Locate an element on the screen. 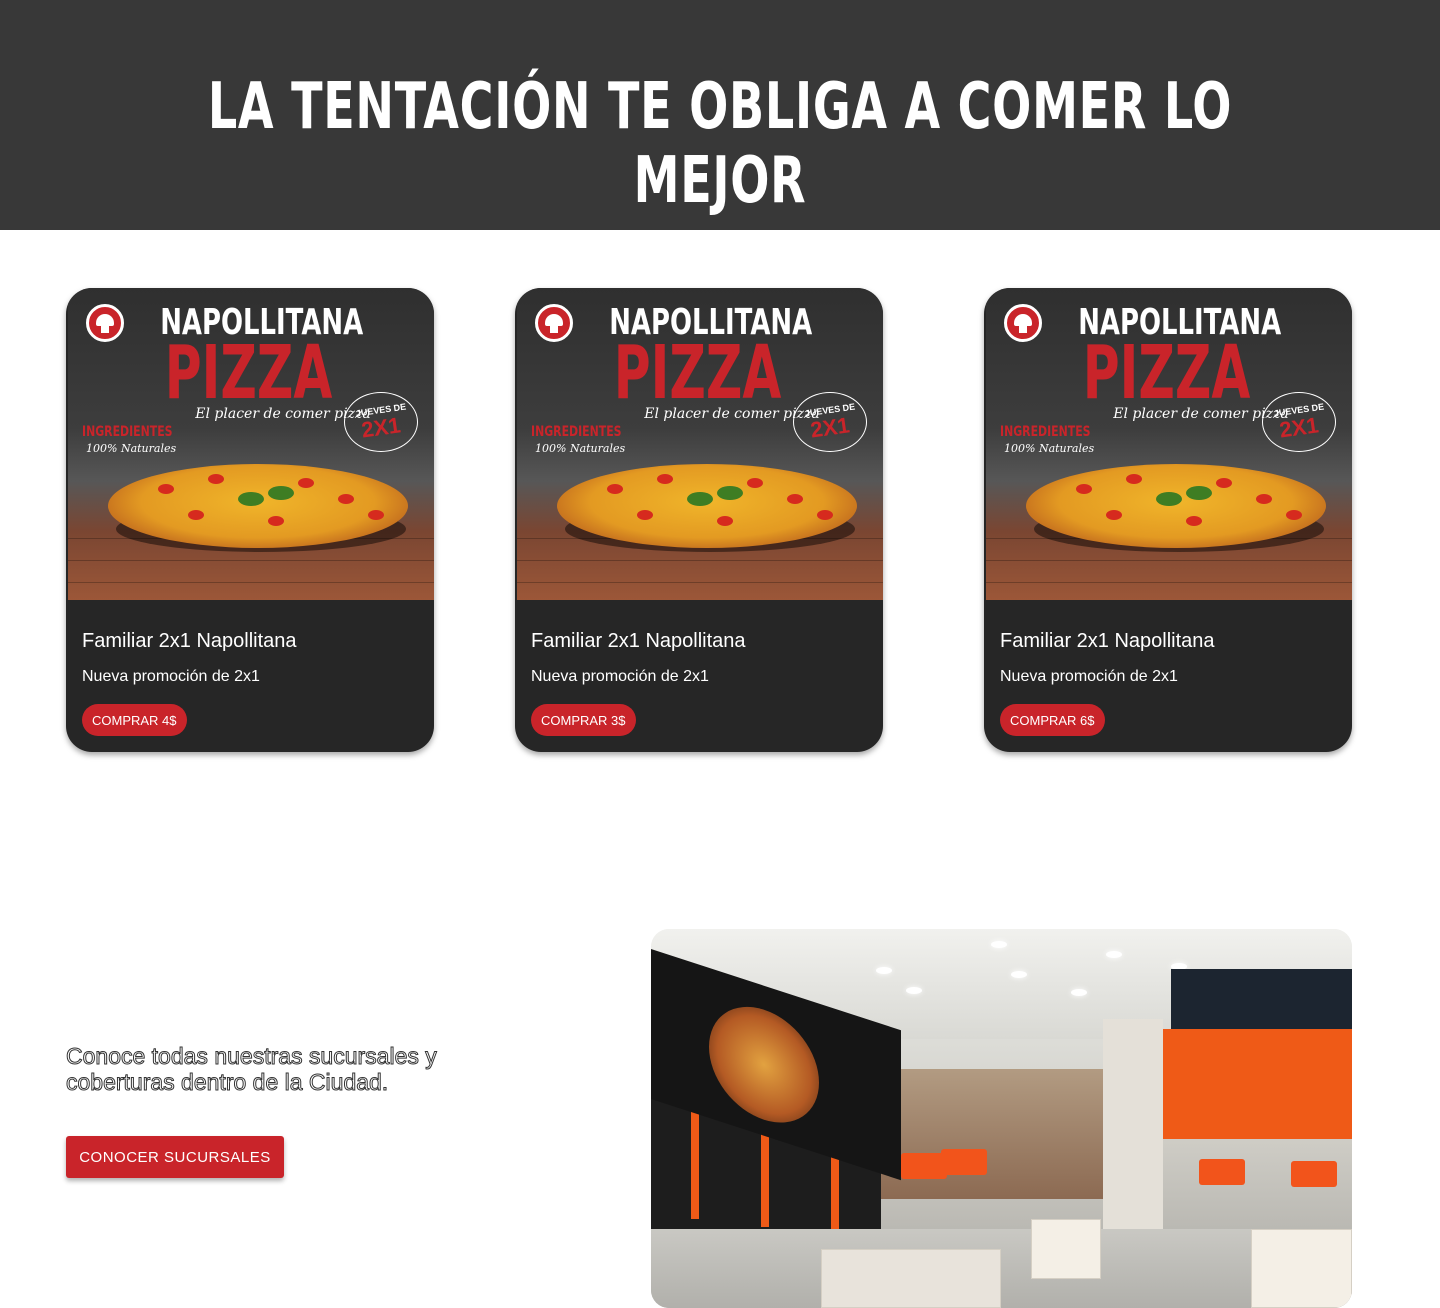 The height and width of the screenshot is (1308, 1440). buy-button: COMPRAR 3$ is located at coordinates (583, 720).